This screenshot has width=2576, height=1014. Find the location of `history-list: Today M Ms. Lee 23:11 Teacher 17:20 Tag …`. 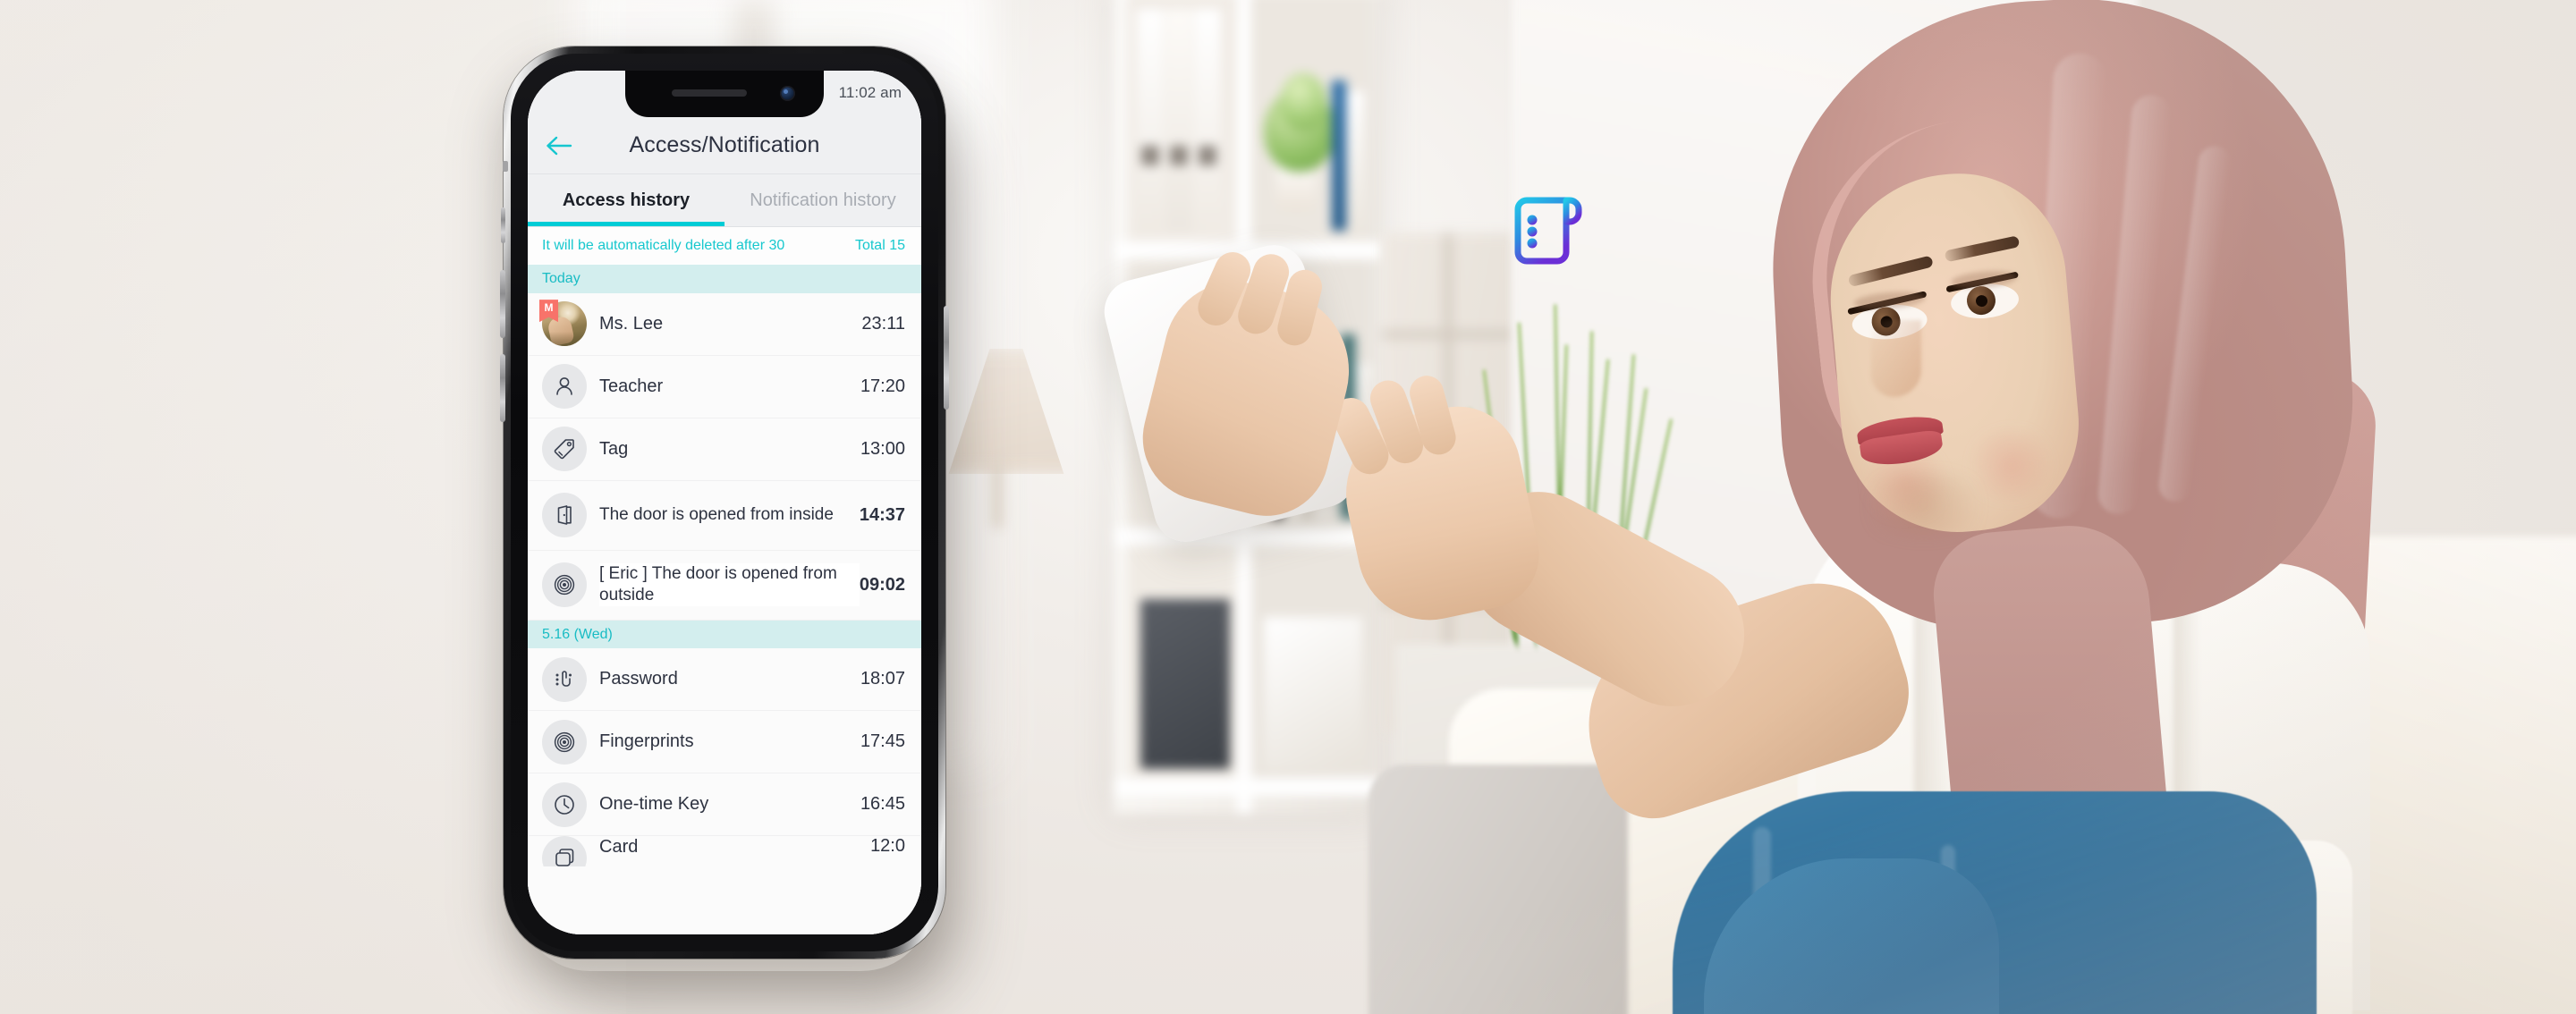

history-list: Today M Ms. Lee 23:11 Teacher 17:20 Tag … is located at coordinates (724, 599).